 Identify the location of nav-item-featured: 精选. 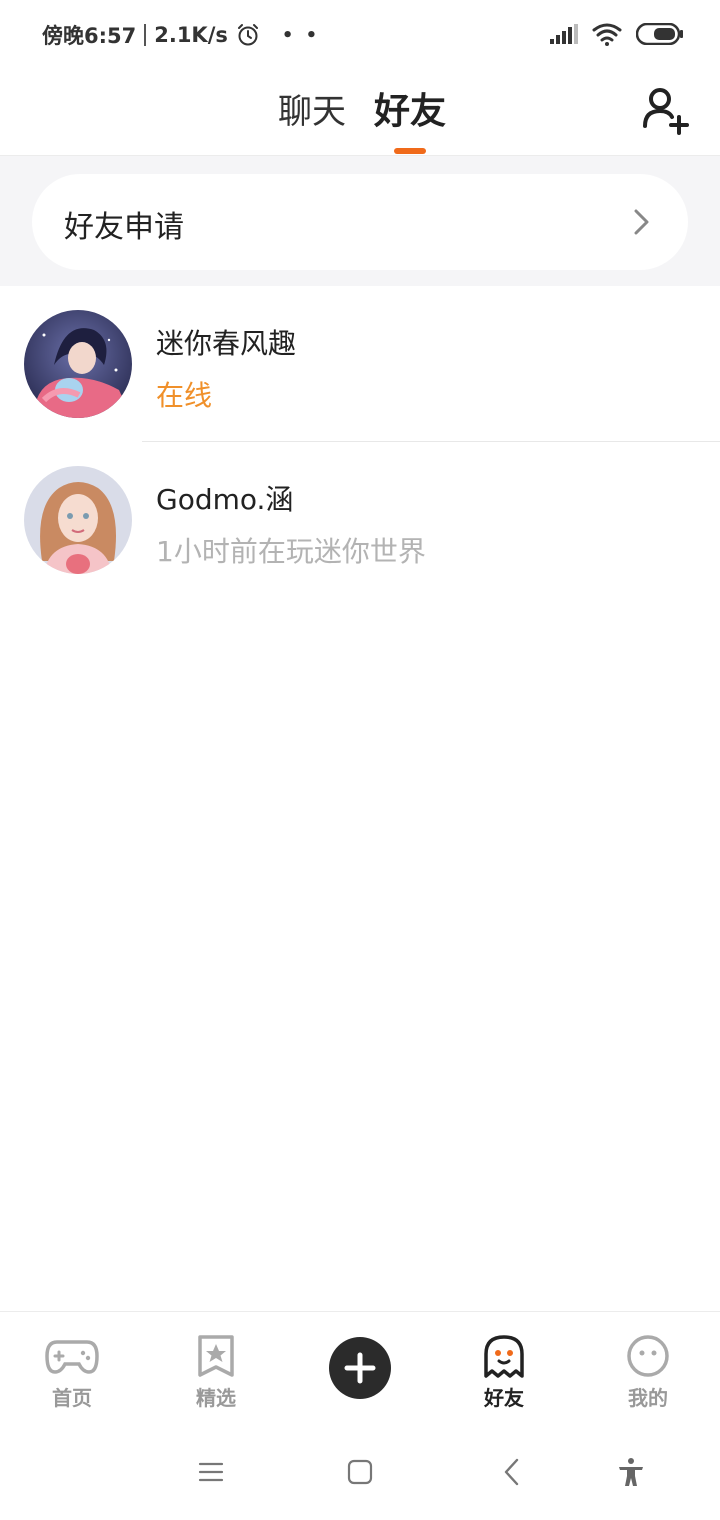
(216, 1372).